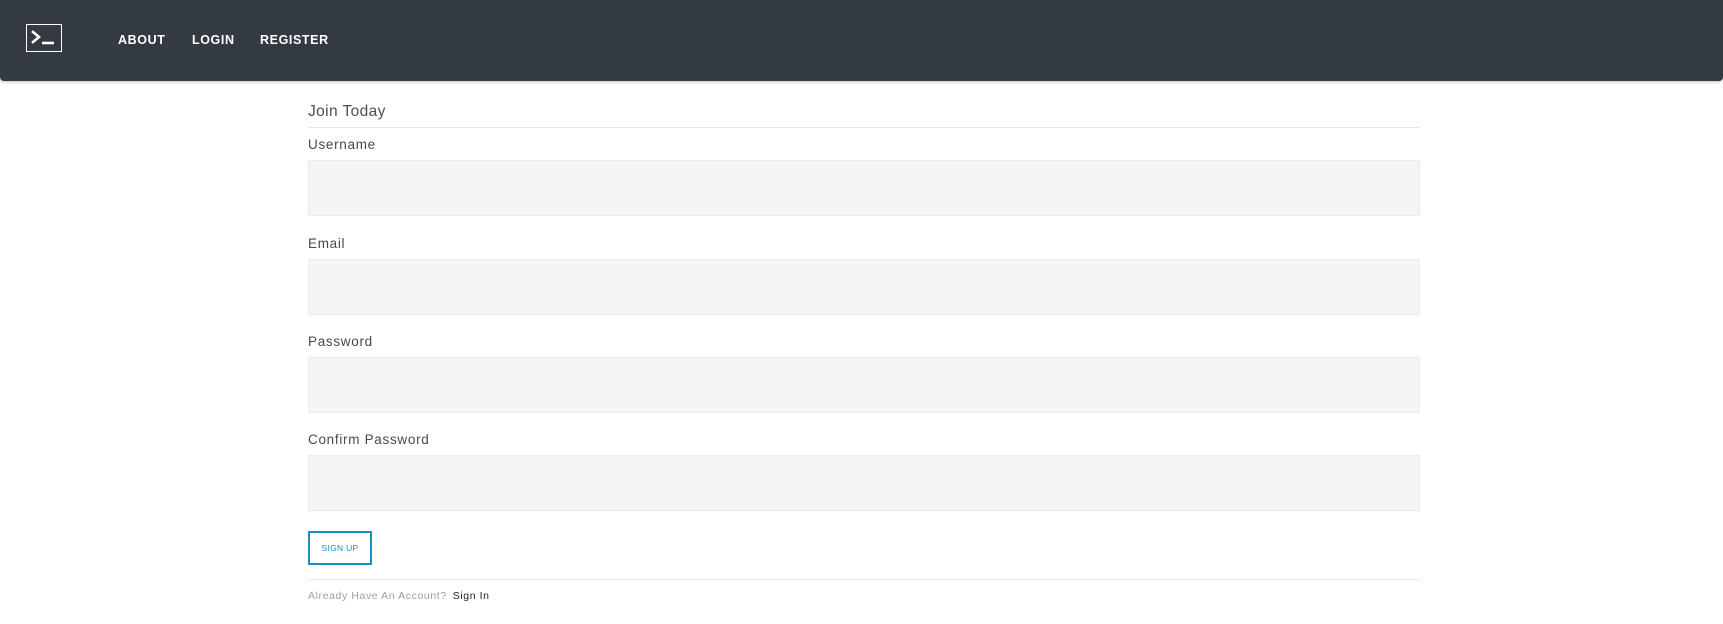 Image resolution: width=1723 pixels, height=624 pixels. Describe the element at coordinates (864, 385) in the screenshot. I see `password-input` at that location.